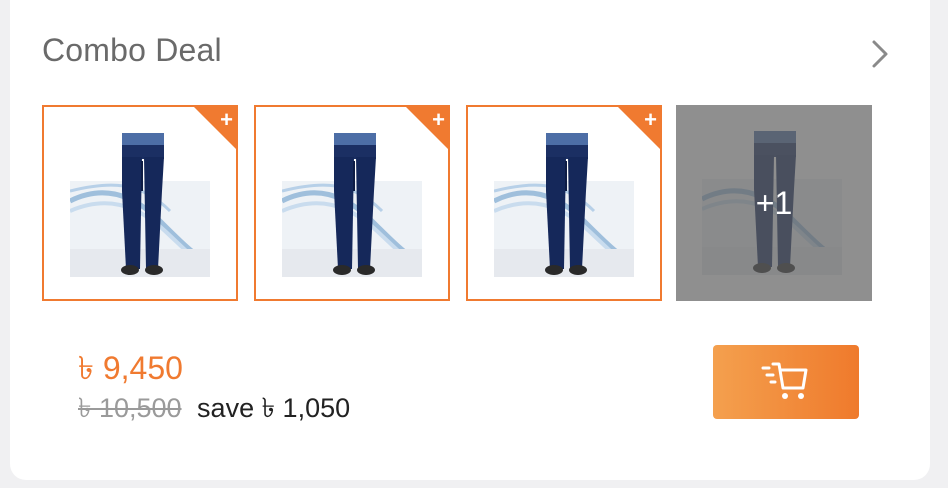  I want to click on chevron-right-icon, so click(880, 54).